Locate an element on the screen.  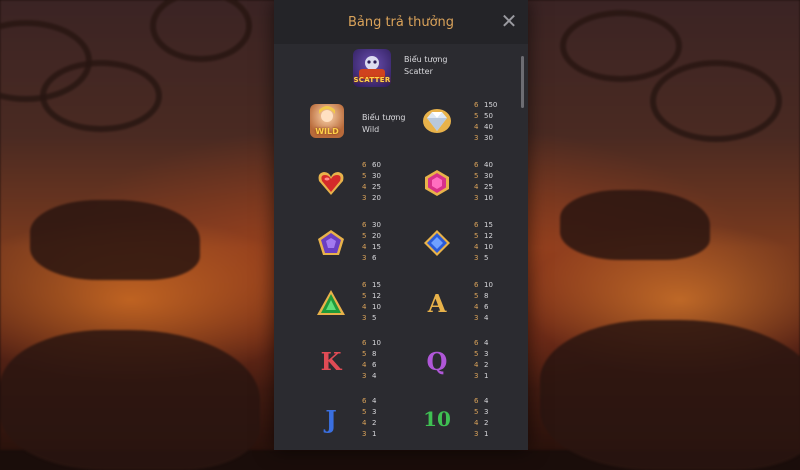
pay-values-letter-k: 6 10 58 46 34 is located at coordinates (371, 360).